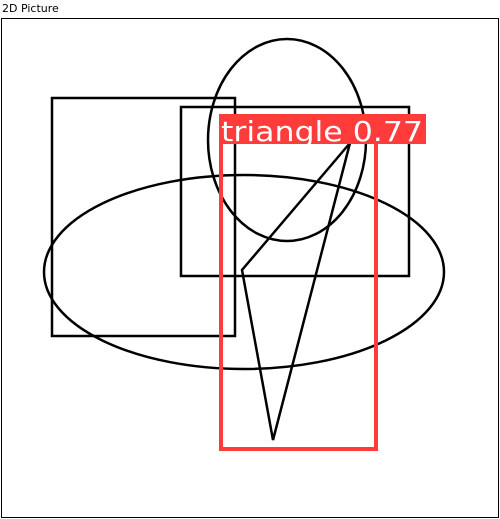 The height and width of the screenshot is (519, 500). What do you see at coordinates (322, 131) in the screenshot?
I see `detection-label: triangle 0.77` at bounding box center [322, 131].